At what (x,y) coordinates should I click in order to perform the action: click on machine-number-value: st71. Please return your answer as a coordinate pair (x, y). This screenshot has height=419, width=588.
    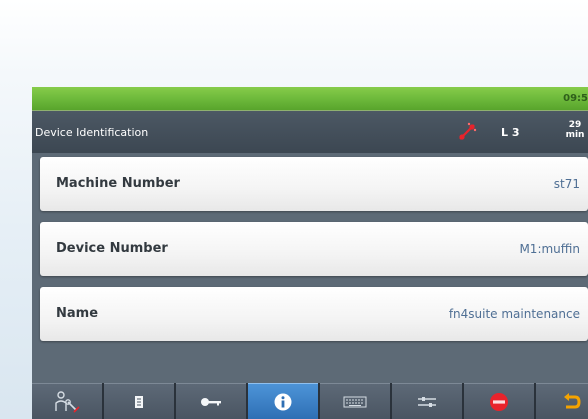
    Looking at the image, I should click on (566, 184).